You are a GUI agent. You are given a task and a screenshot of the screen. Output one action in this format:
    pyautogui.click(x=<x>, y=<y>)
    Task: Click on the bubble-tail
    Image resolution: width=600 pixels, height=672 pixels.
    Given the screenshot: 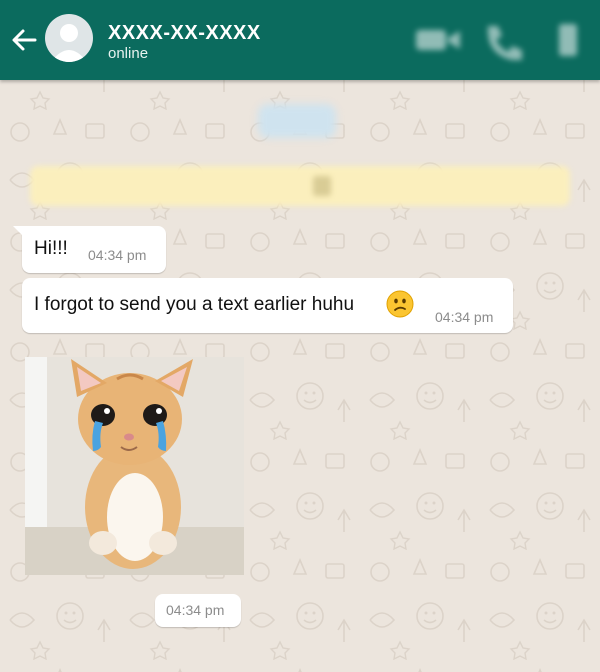 What is the action you would take?
    pyautogui.click(x=20, y=233)
    